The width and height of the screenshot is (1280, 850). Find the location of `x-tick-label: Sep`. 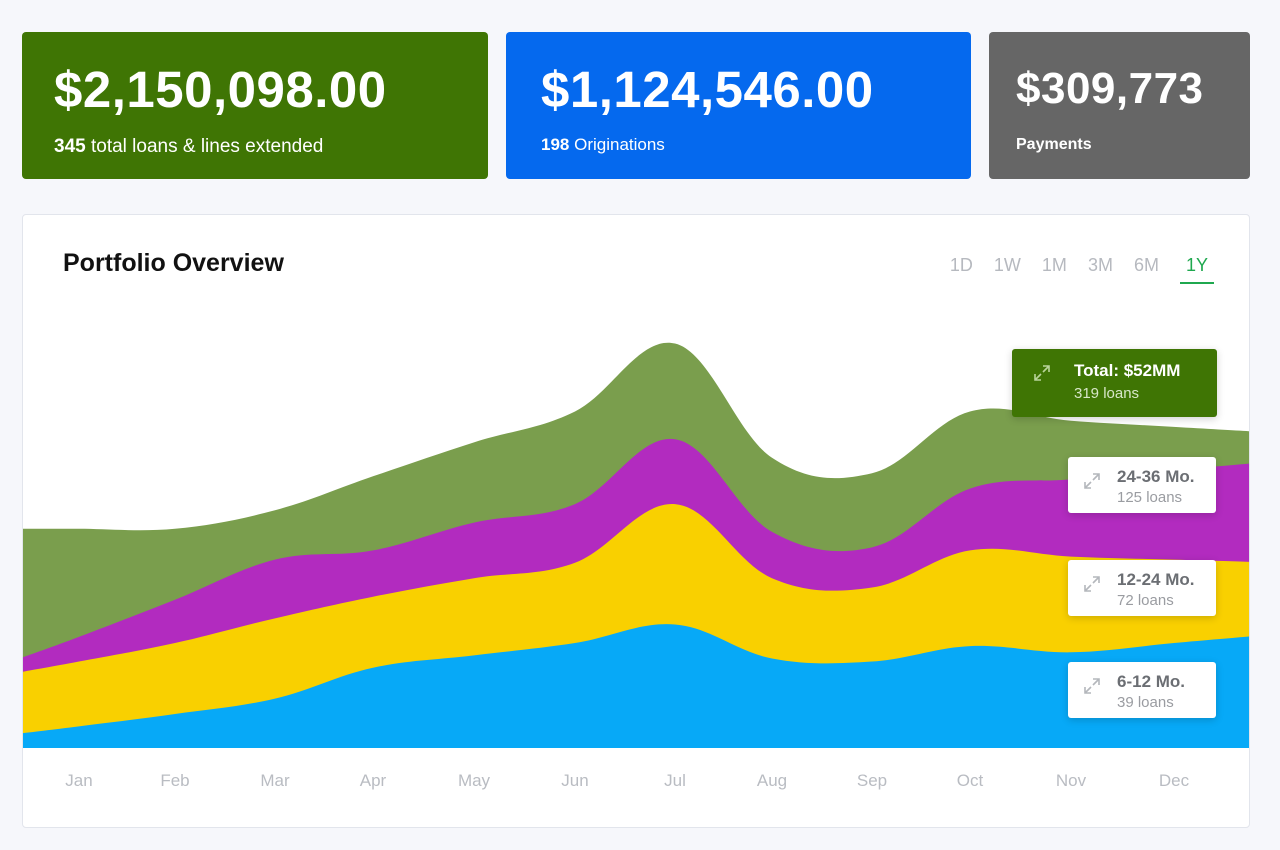

x-tick-label: Sep is located at coordinates (872, 780).